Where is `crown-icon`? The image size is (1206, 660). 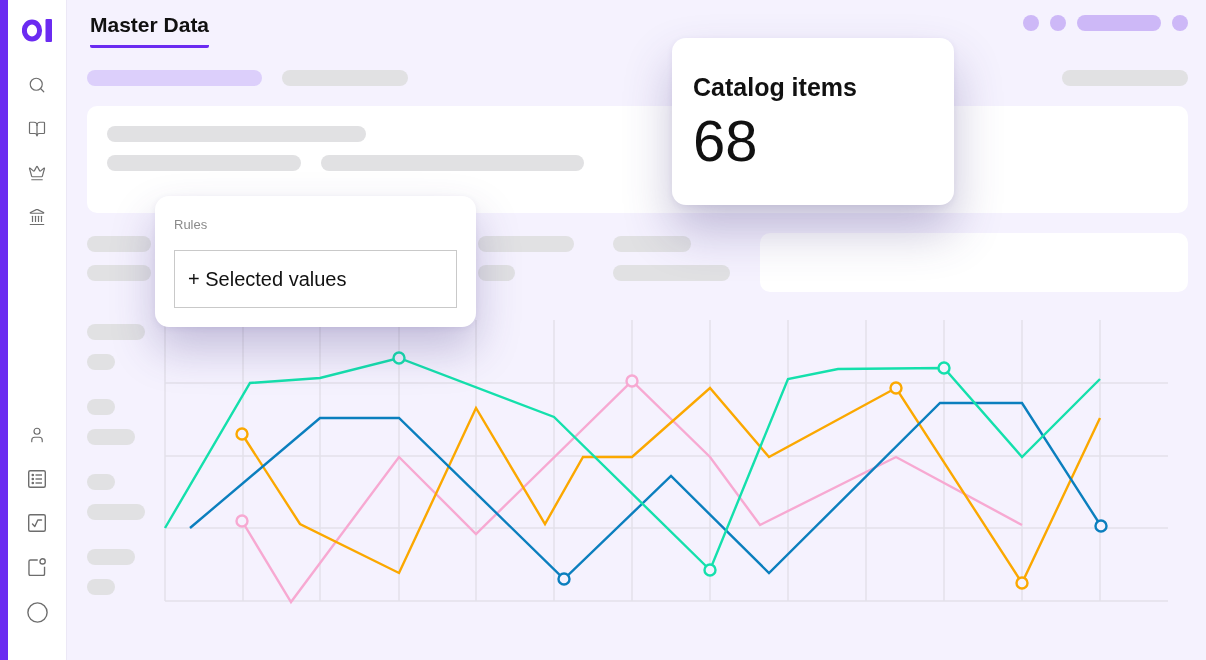 crown-icon is located at coordinates (37, 173).